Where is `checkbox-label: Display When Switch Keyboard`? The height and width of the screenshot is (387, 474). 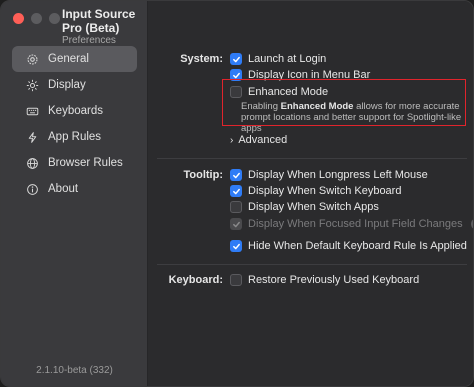 checkbox-label: Display When Switch Keyboard is located at coordinates (325, 191).